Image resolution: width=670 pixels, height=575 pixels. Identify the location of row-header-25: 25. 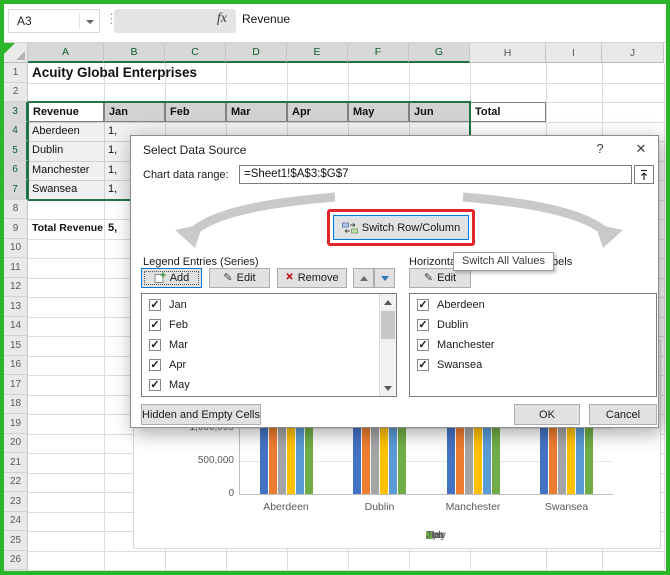
(16, 541).